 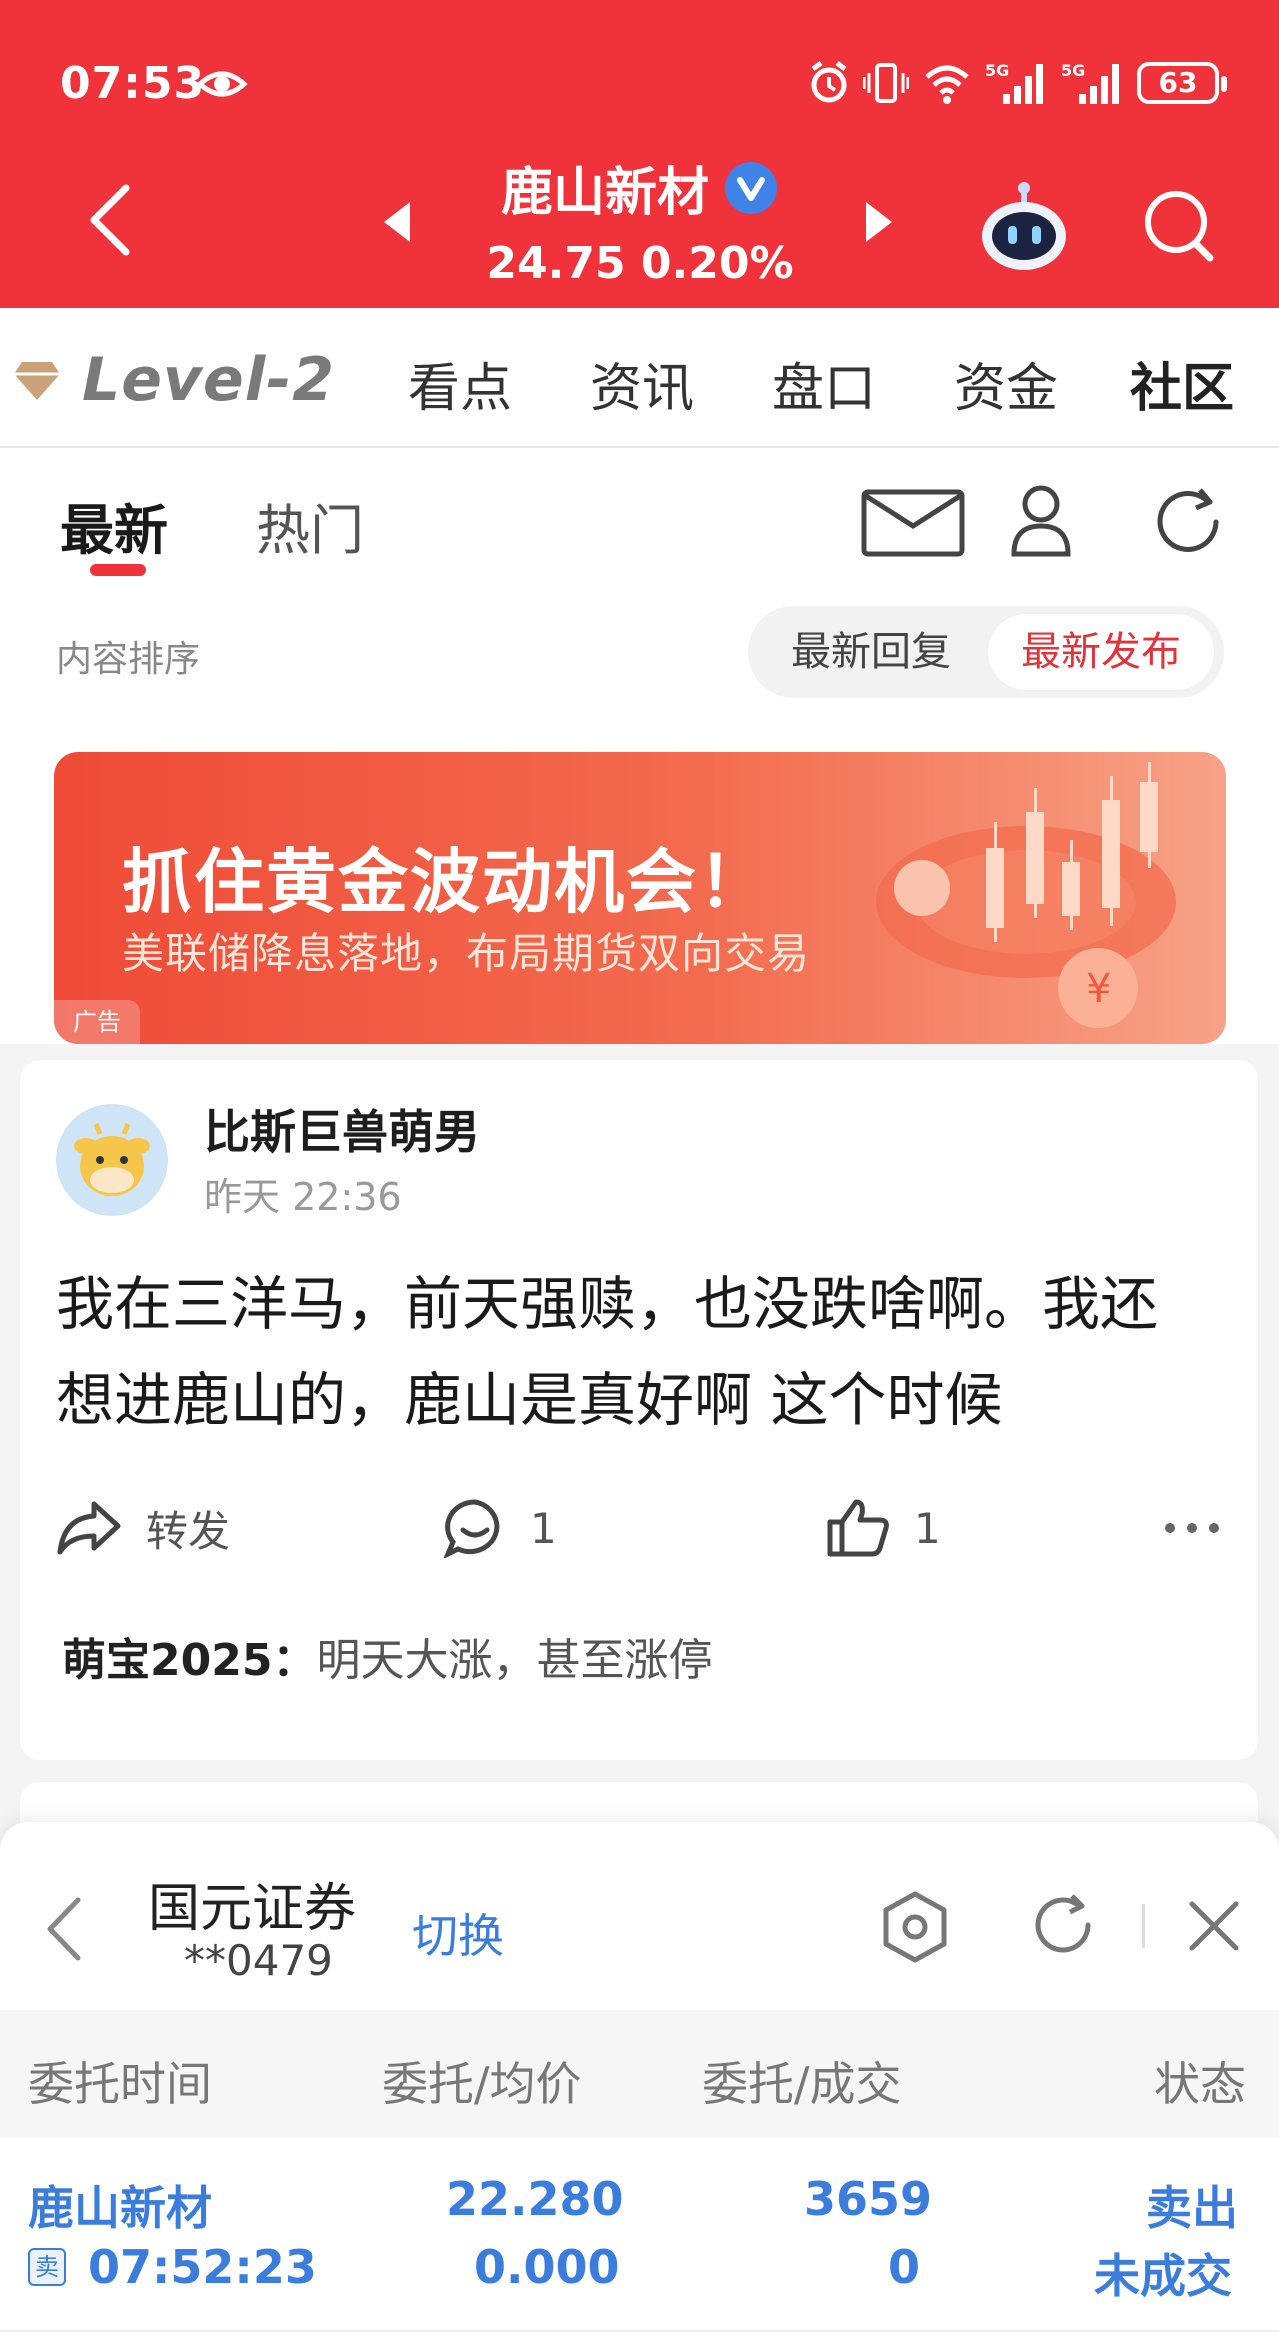 What do you see at coordinates (1006, 383) in the screenshot?
I see `tab-capital: 资金` at bounding box center [1006, 383].